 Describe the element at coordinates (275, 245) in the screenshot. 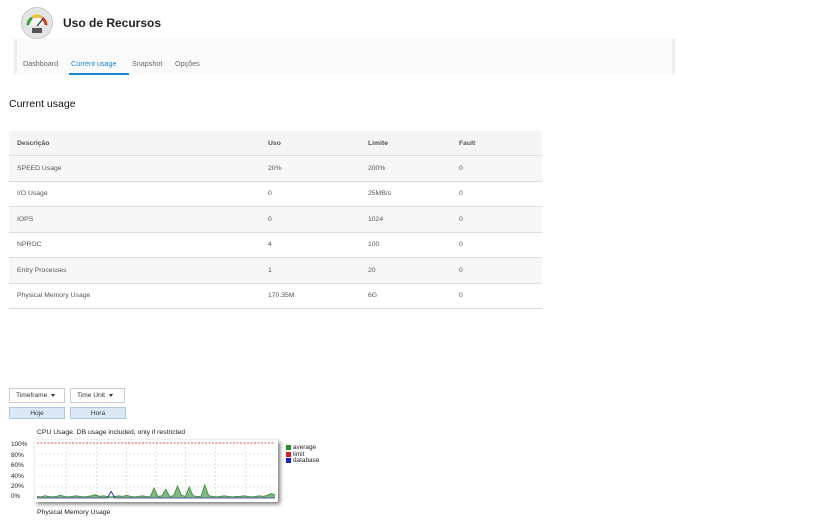

I see `table-row: NPROC 4 100 0` at that location.